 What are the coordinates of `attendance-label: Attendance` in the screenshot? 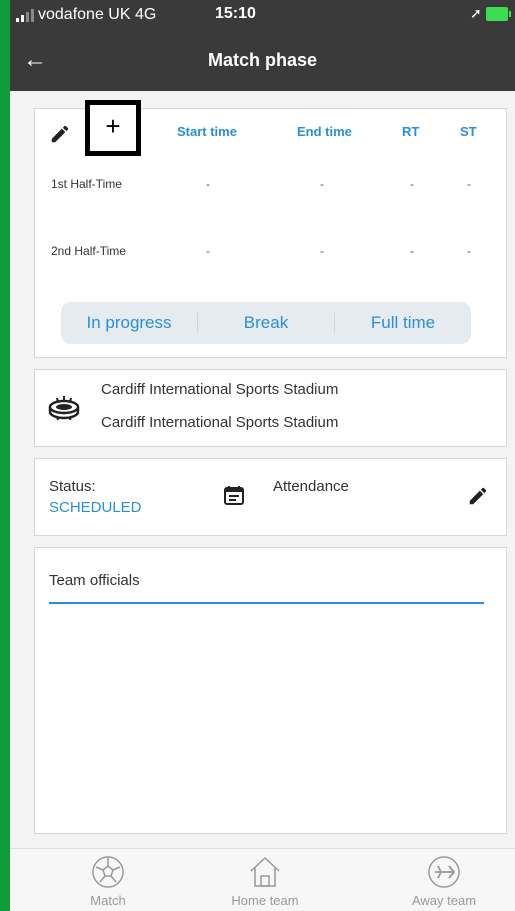 It's located at (311, 486).